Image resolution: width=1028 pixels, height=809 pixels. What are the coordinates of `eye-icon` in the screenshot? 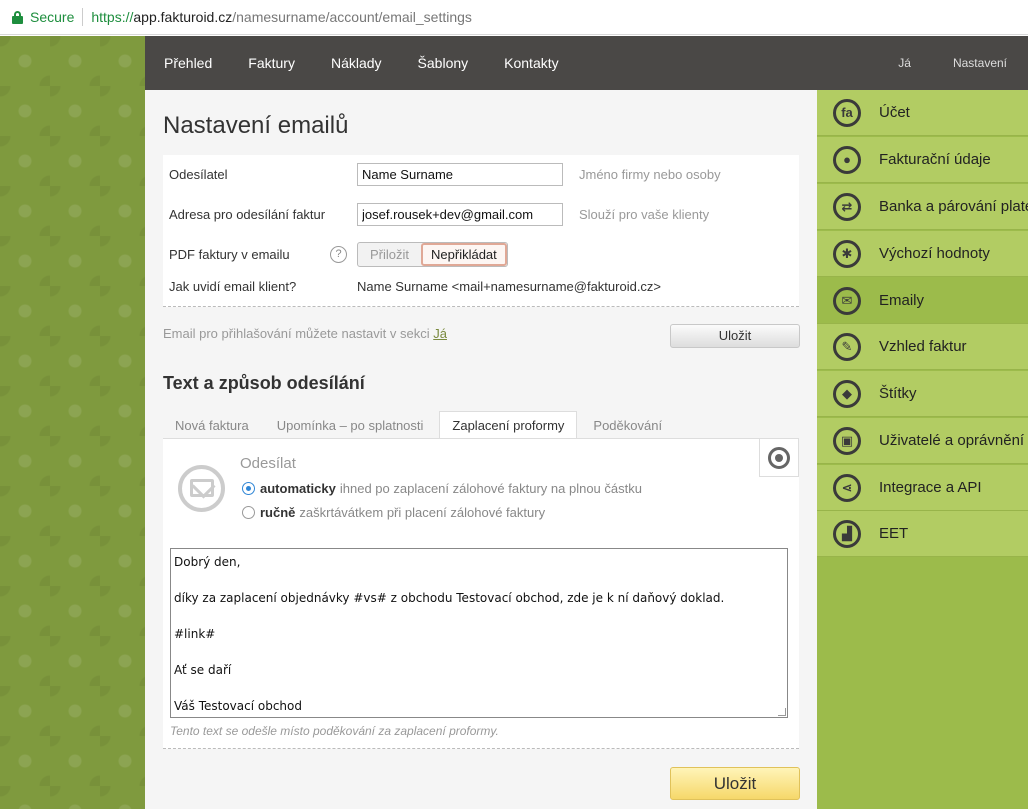 It's located at (779, 458).